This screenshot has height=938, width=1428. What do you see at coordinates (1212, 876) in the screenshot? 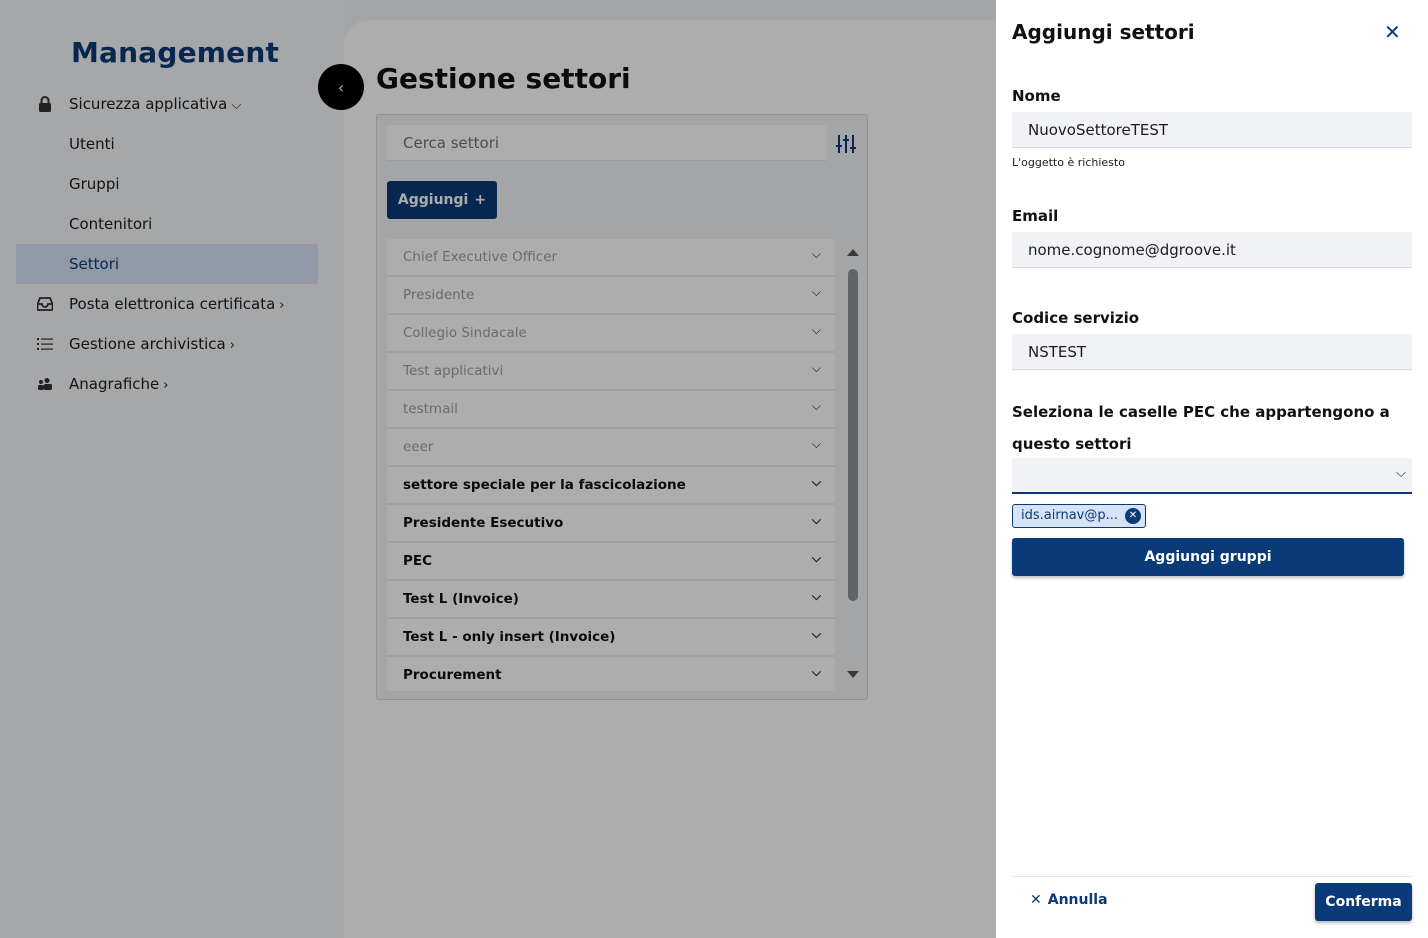
I see `drawer-footer-divider` at bounding box center [1212, 876].